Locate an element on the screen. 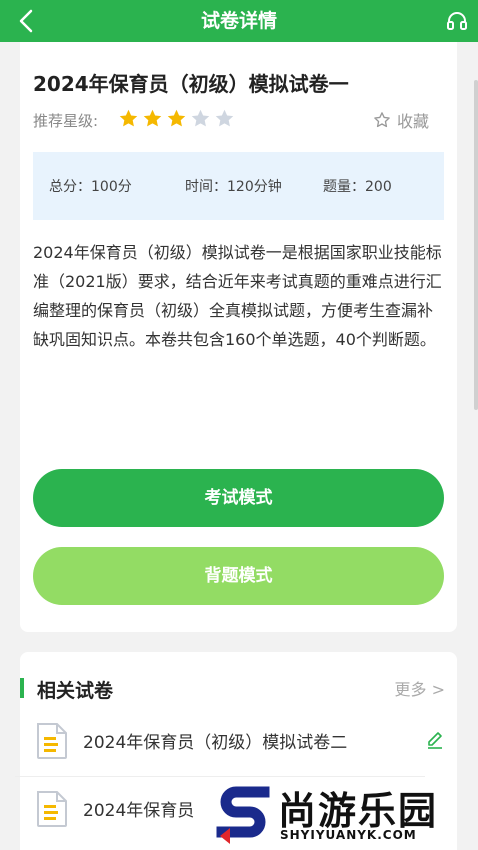  rating-label: 推荐星级: is located at coordinates (66, 121).